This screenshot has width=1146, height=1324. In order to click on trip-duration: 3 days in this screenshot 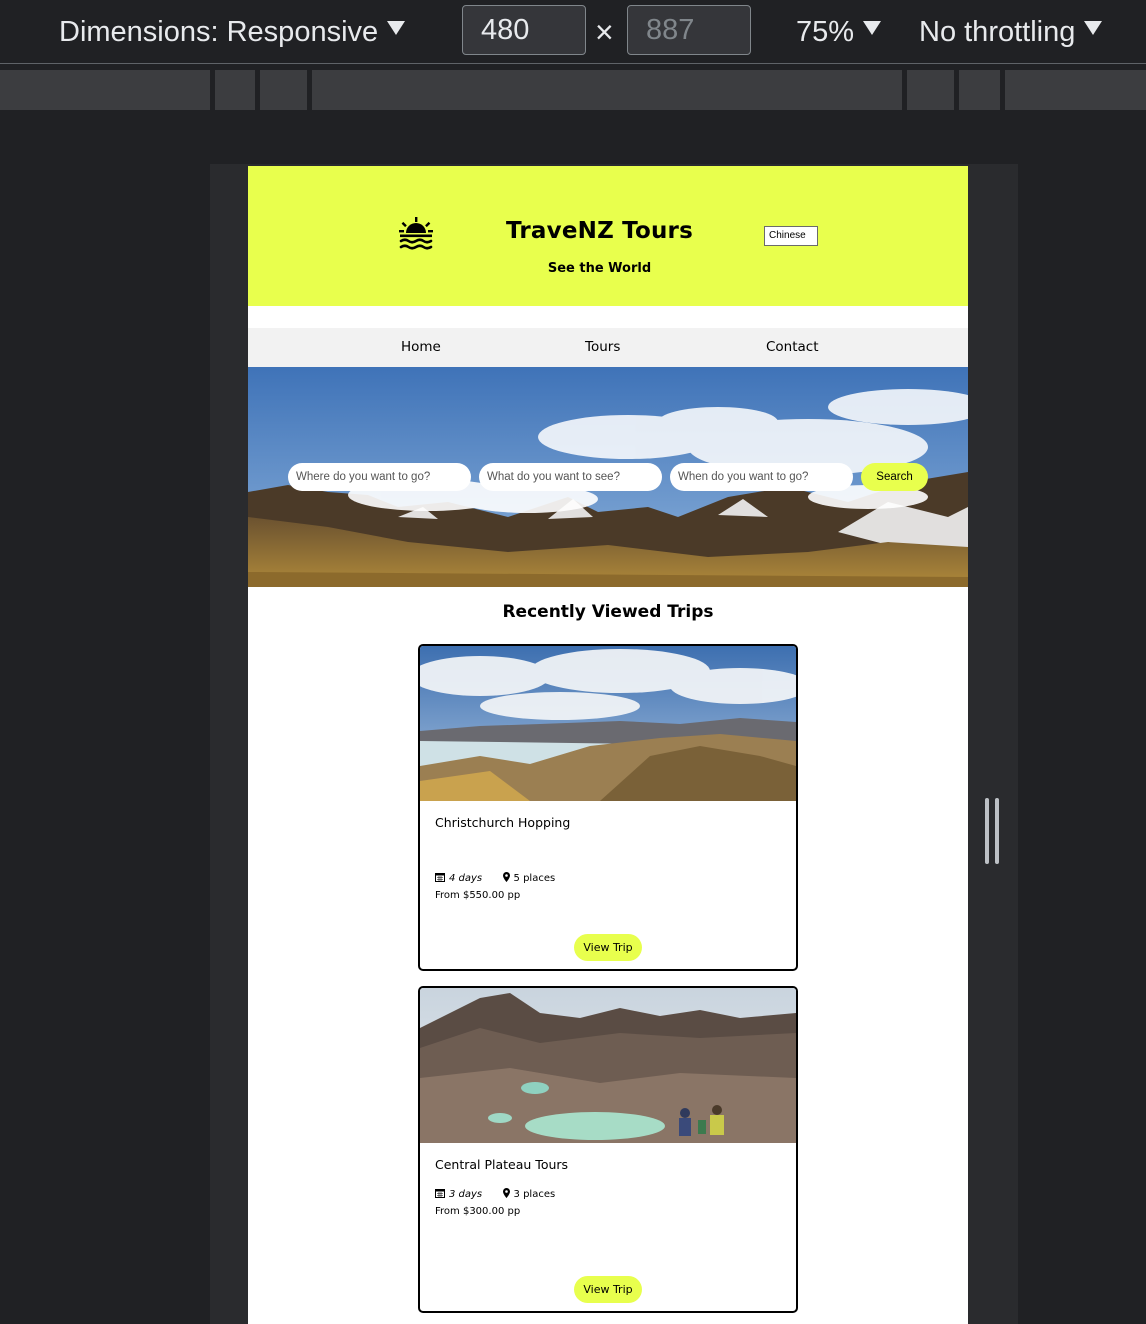, I will do `click(466, 1194)`.